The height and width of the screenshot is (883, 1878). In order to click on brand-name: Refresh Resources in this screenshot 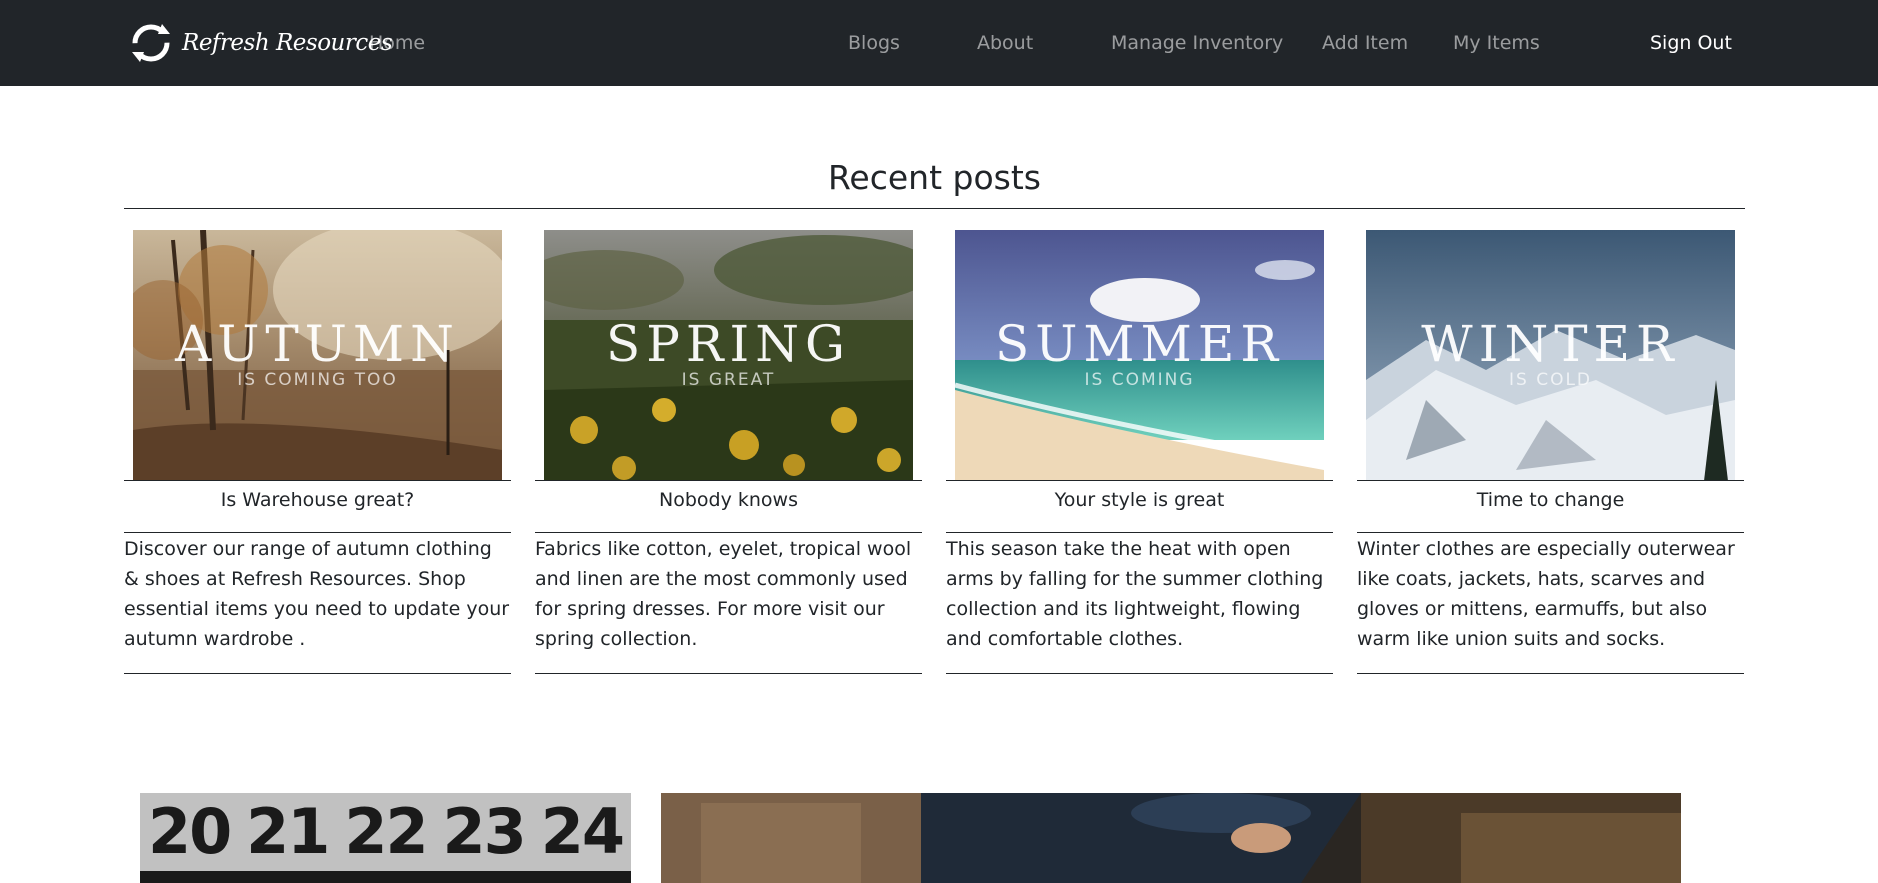, I will do `click(287, 43)`.